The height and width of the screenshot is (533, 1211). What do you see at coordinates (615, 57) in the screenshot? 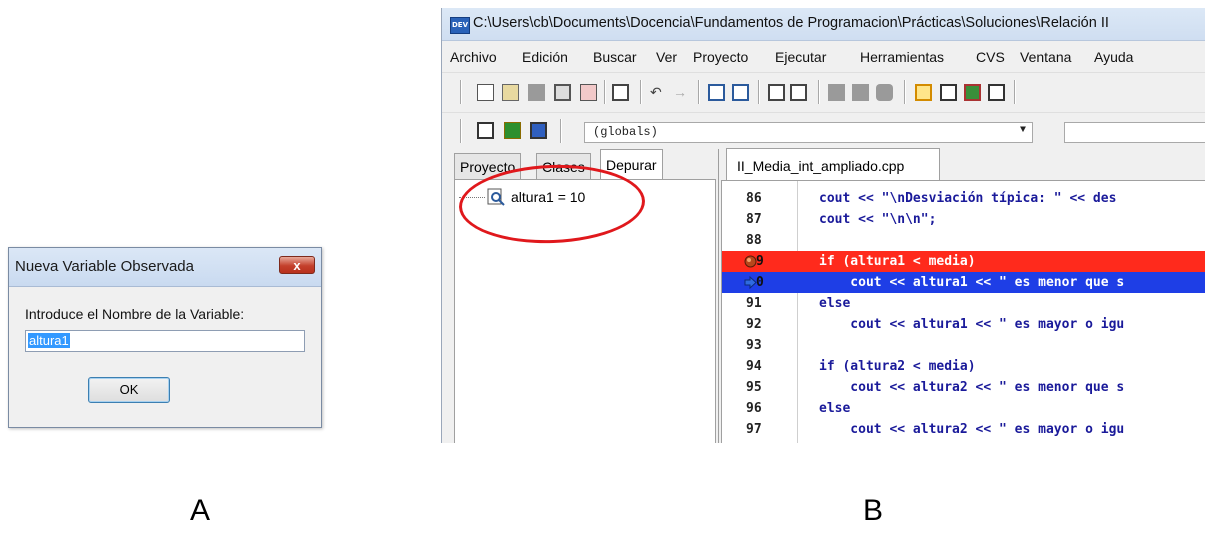
I see `menu-buscar: Buscar` at bounding box center [615, 57].